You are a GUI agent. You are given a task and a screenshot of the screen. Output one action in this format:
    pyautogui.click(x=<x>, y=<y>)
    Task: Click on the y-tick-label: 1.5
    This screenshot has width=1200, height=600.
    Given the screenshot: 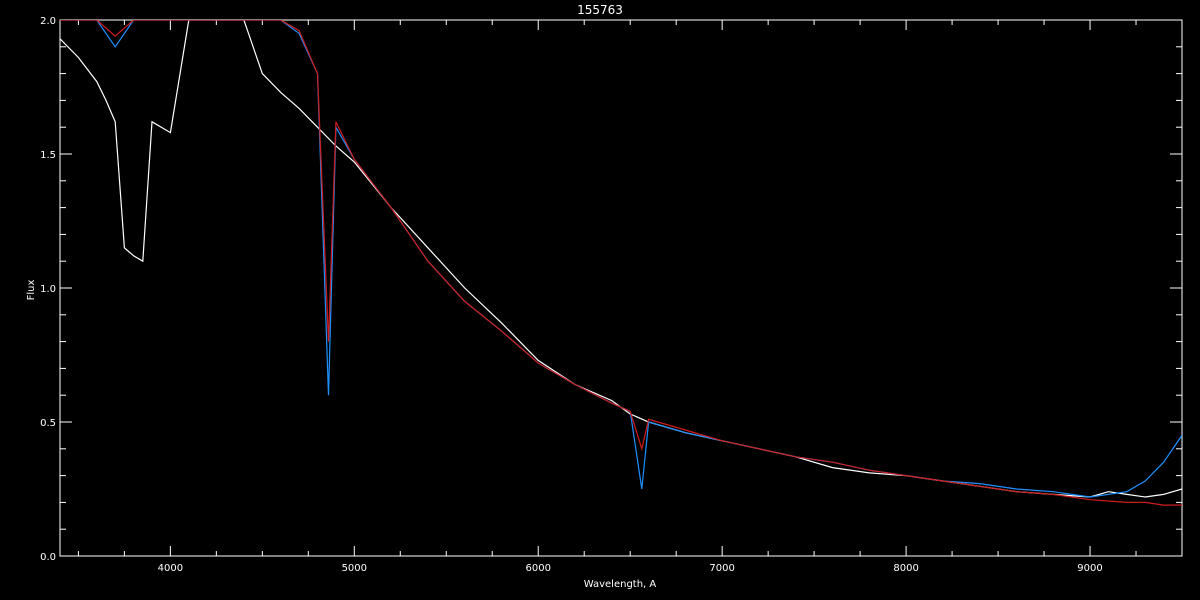 What is the action you would take?
    pyautogui.click(x=48, y=155)
    